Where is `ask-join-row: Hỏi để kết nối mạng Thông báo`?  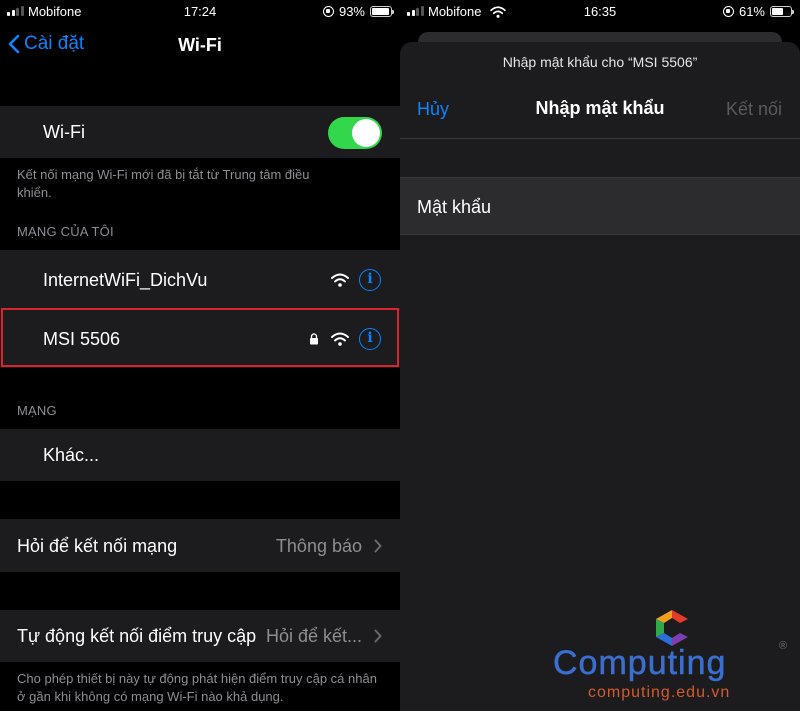 ask-join-row: Hỏi để kết nối mạng Thông báo is located at coordinates (200, 545).